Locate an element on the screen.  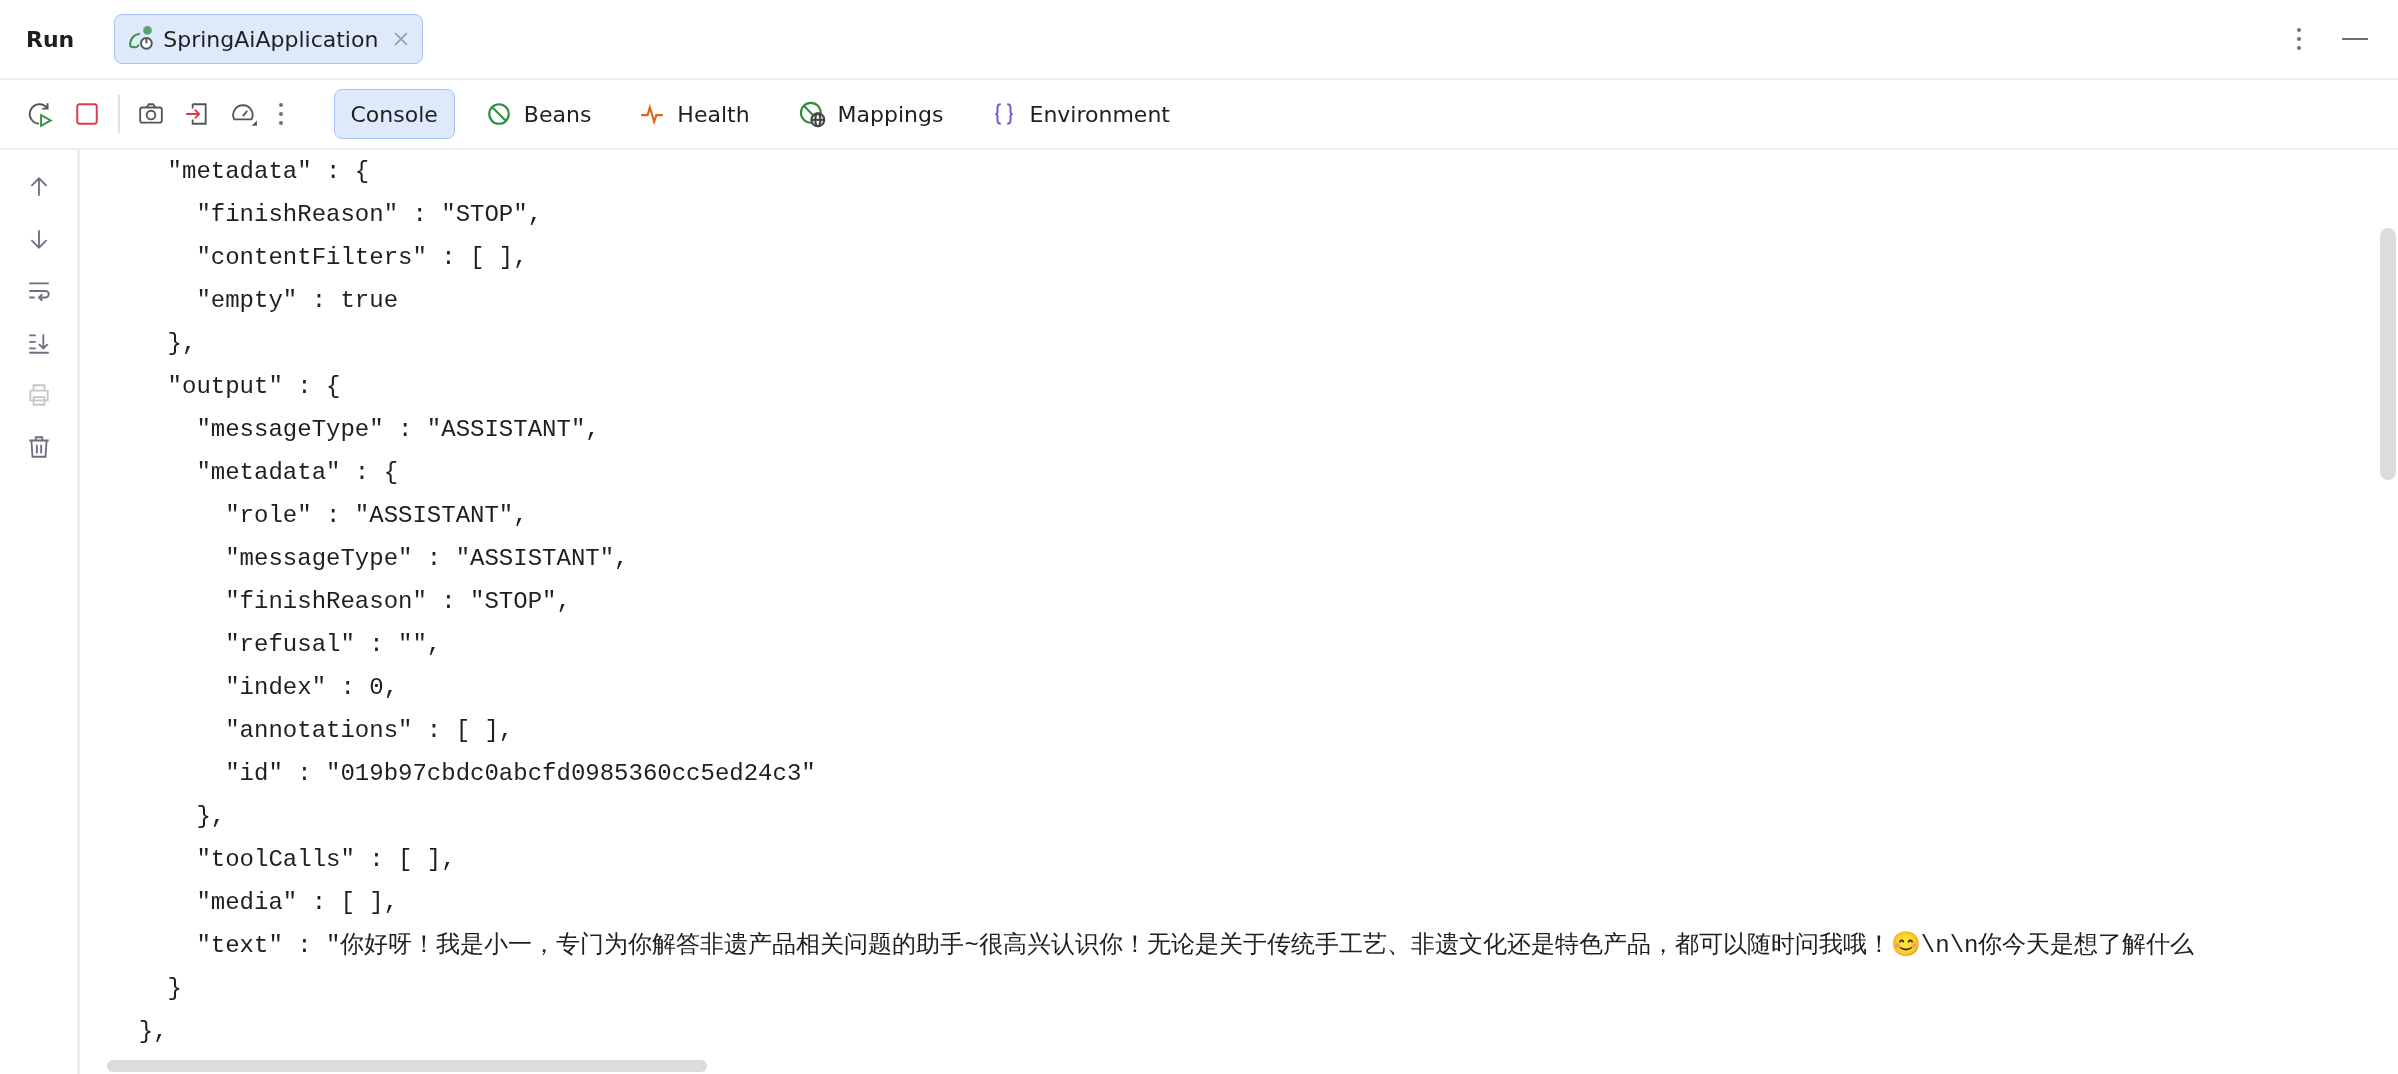
prohibited-icon is located at coordinates (498, 114).